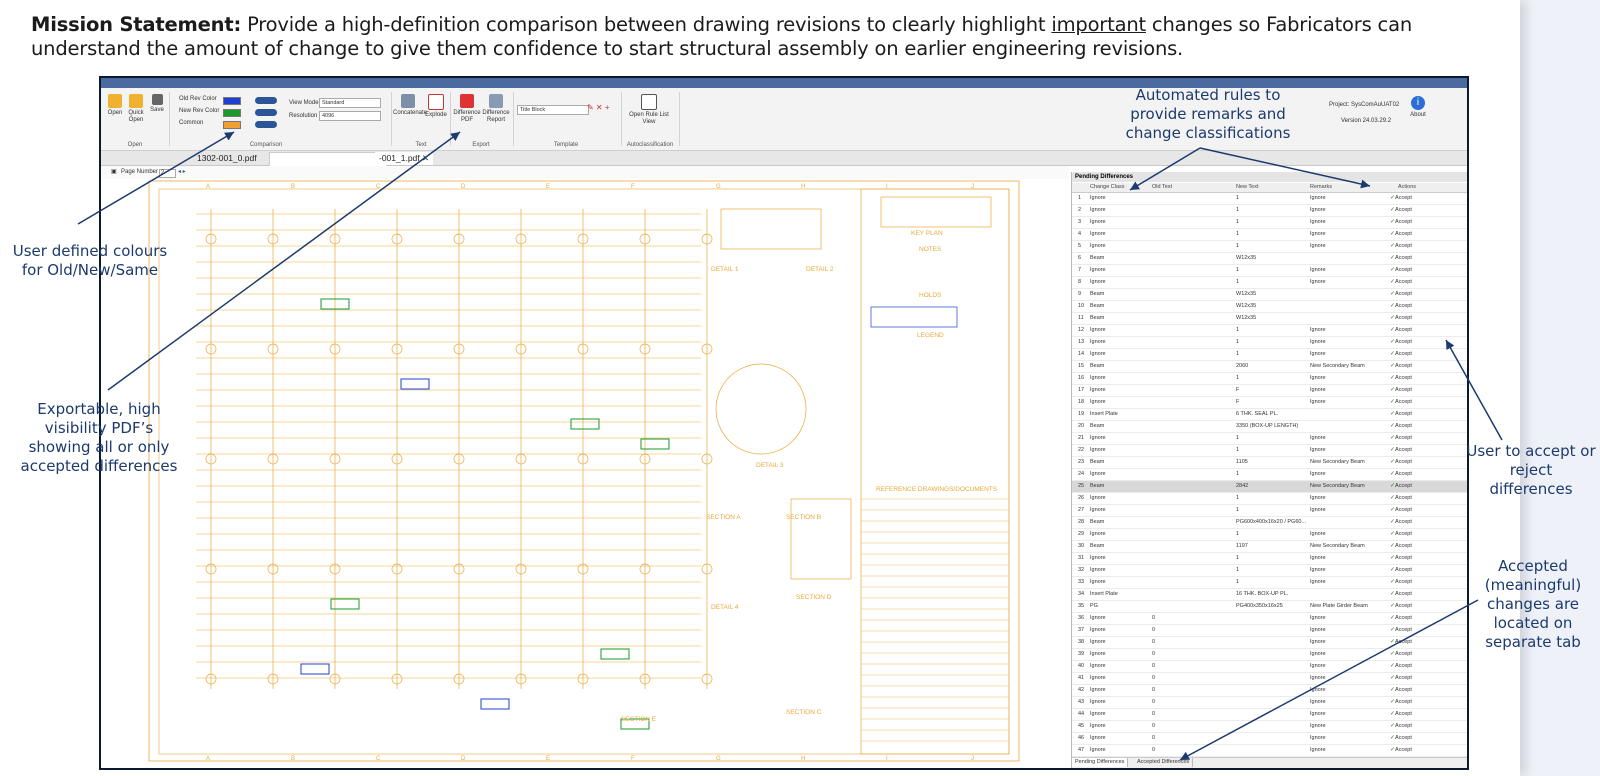 This screenshot has width=1600, height=776. Describe the element at coordinates (425, 158) in the screenshot. I see `close-icon: ✕` at that location.